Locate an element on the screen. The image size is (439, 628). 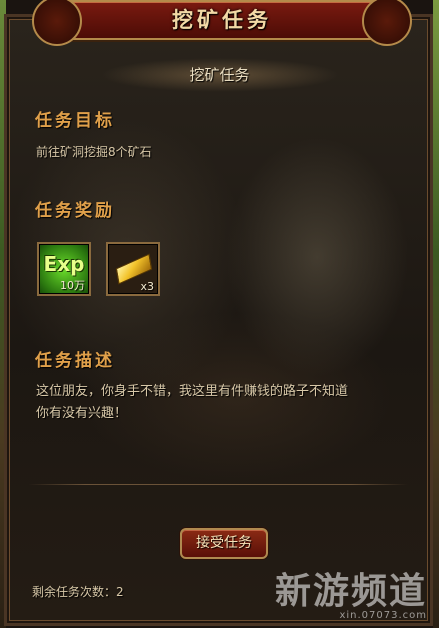
reward-exp-count: 10万 is located at coordinates (72, 285).